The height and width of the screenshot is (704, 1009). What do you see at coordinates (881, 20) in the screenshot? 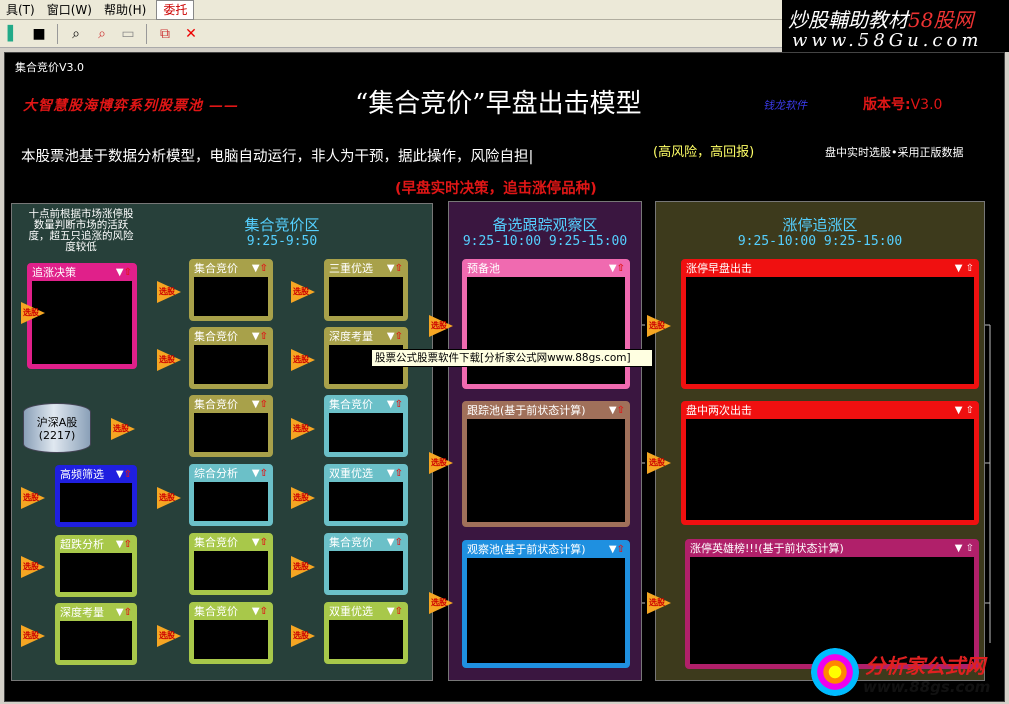
I see `brand-line1: 炒股輔助教材58股网` at bounding box center [881, 20].